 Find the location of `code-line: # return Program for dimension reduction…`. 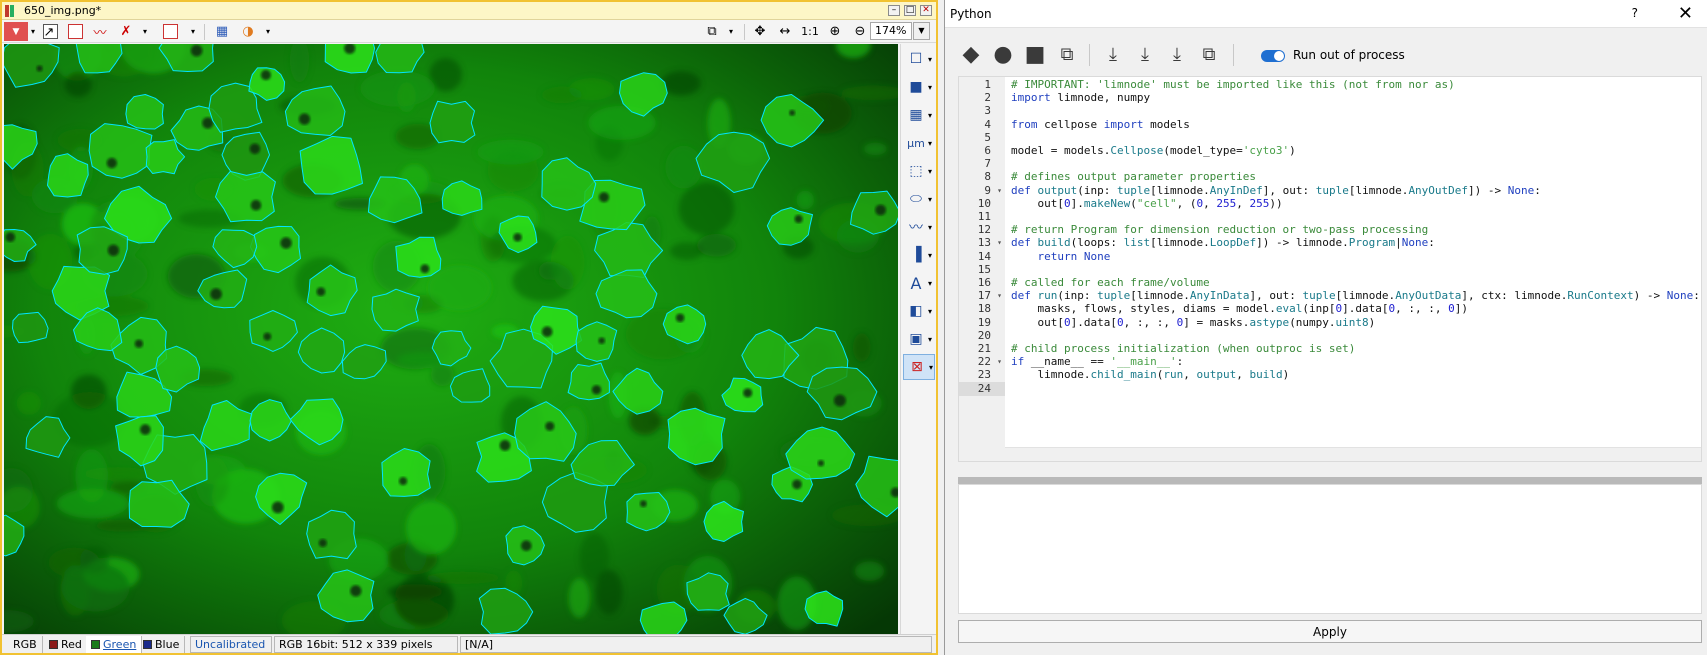

code-line: # return Program for dimension reduction… is located at coordinates (1220, 230).